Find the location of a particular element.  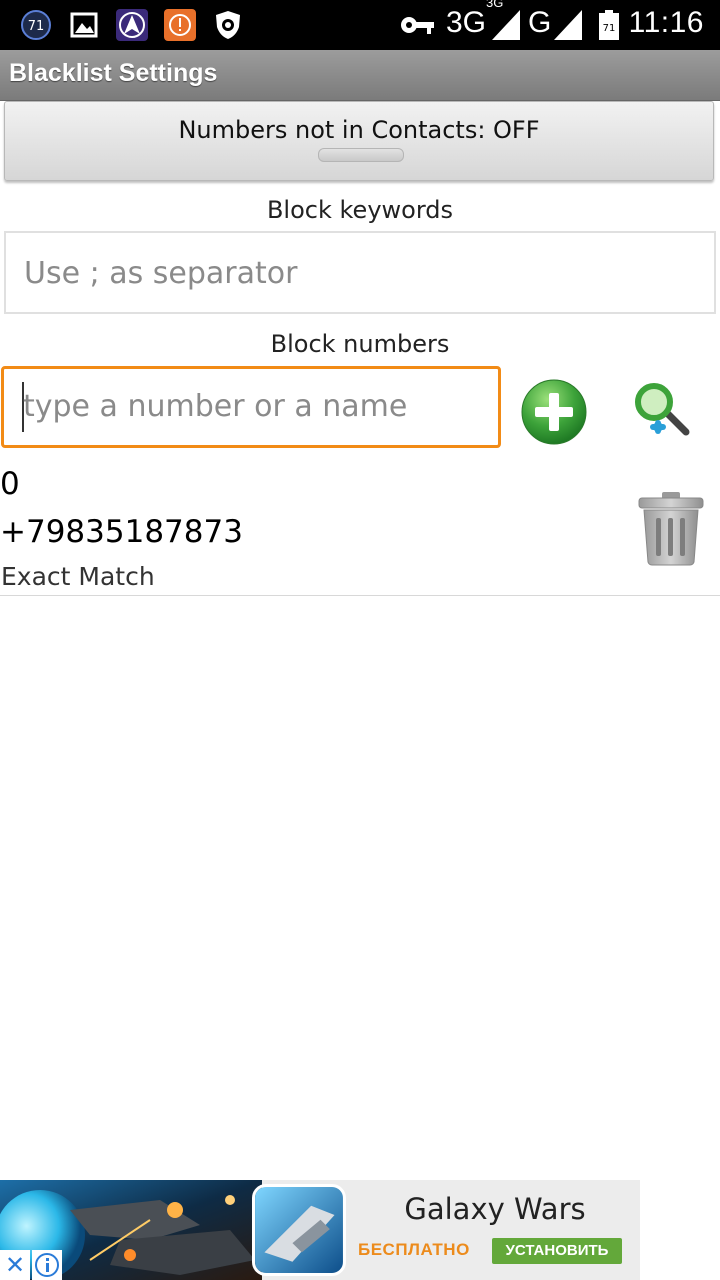

battery-icon: 71 is located at coordinates (609, 25).